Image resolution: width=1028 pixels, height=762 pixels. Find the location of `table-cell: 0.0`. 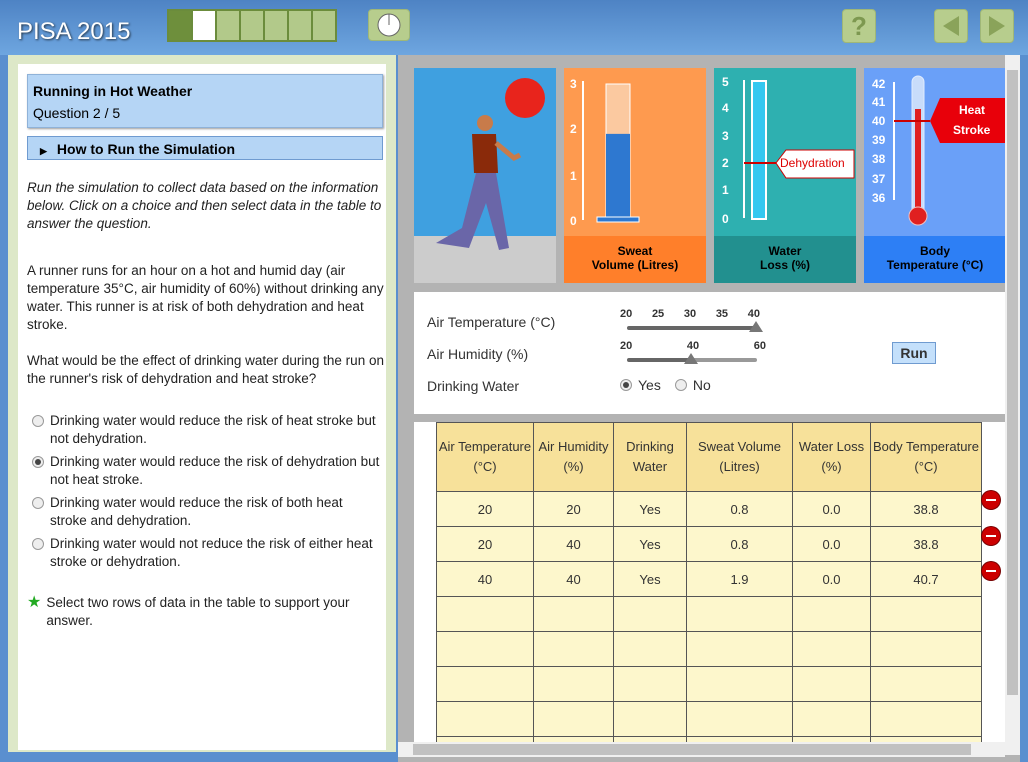

table-cell: 0.0 is located at coordinates (831, 579).